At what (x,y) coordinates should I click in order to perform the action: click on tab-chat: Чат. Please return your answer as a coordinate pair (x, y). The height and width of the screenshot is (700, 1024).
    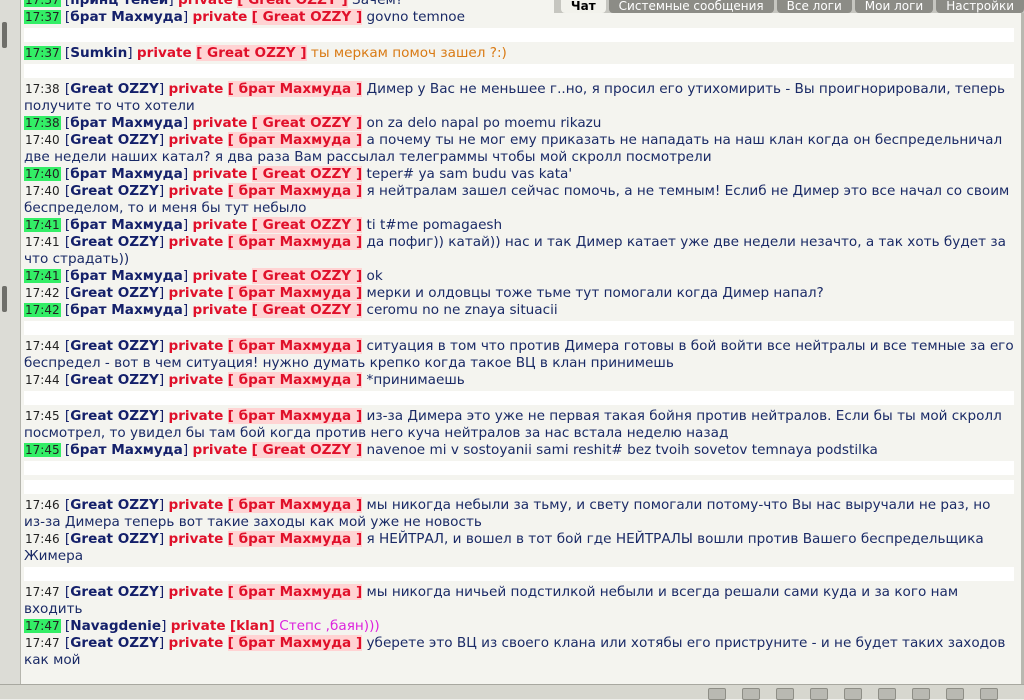
    Looking at the image, I should click on (583, 6).